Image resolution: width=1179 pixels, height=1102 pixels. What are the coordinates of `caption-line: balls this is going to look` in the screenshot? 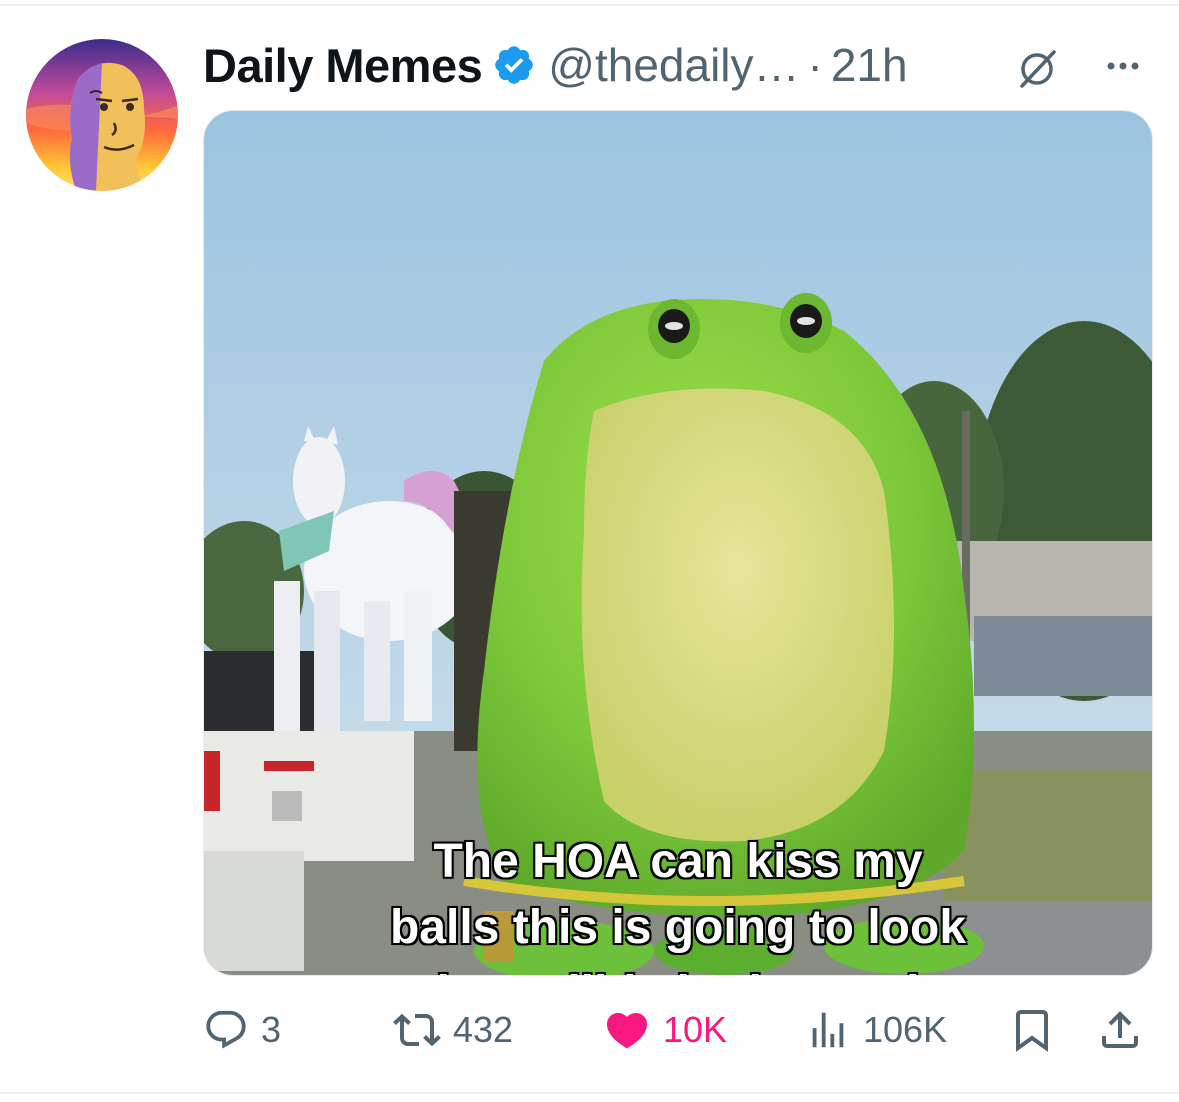 It's located at (678, 927).